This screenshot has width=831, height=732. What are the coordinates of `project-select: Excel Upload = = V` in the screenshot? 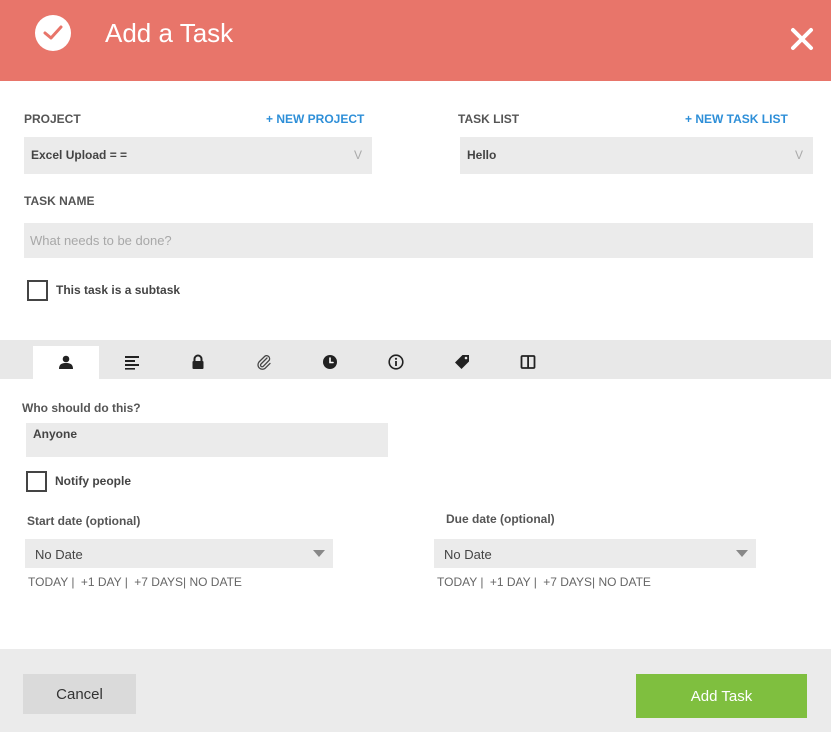 It's located at (198, 155).